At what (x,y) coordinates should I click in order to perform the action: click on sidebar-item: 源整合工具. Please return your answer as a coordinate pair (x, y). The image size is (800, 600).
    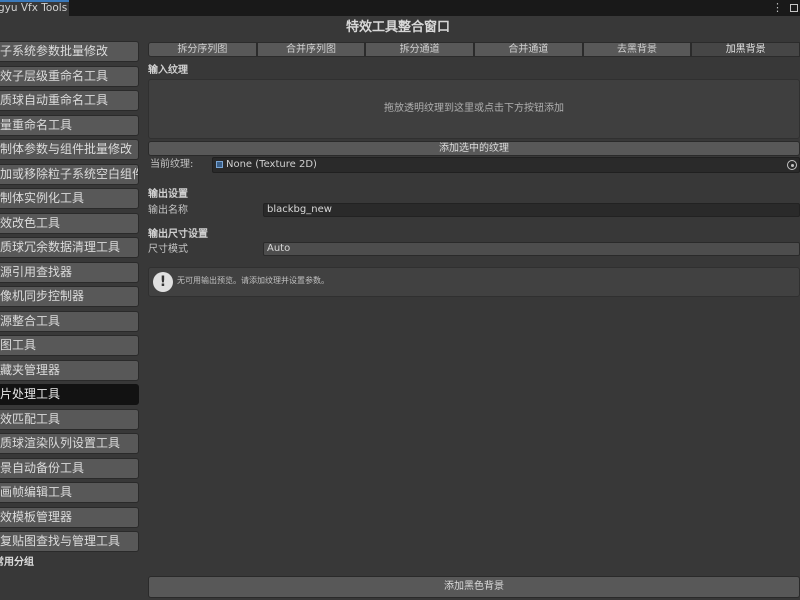
    Looking at the image, I should click on (69, 321).